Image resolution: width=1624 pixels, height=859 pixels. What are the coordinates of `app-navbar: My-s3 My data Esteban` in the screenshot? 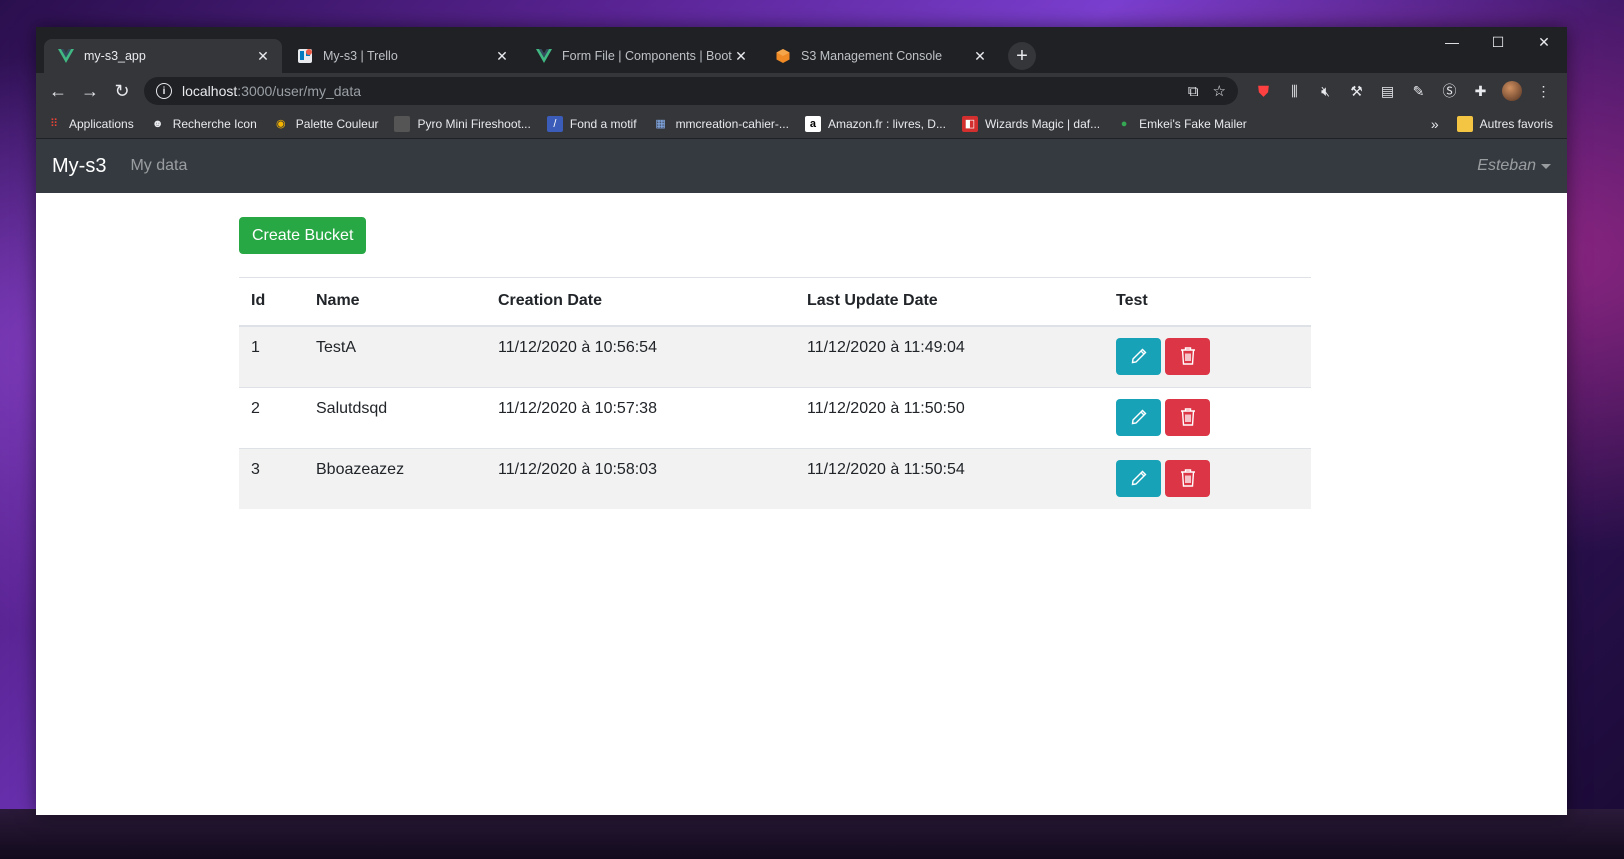 It's located at (801, 166).